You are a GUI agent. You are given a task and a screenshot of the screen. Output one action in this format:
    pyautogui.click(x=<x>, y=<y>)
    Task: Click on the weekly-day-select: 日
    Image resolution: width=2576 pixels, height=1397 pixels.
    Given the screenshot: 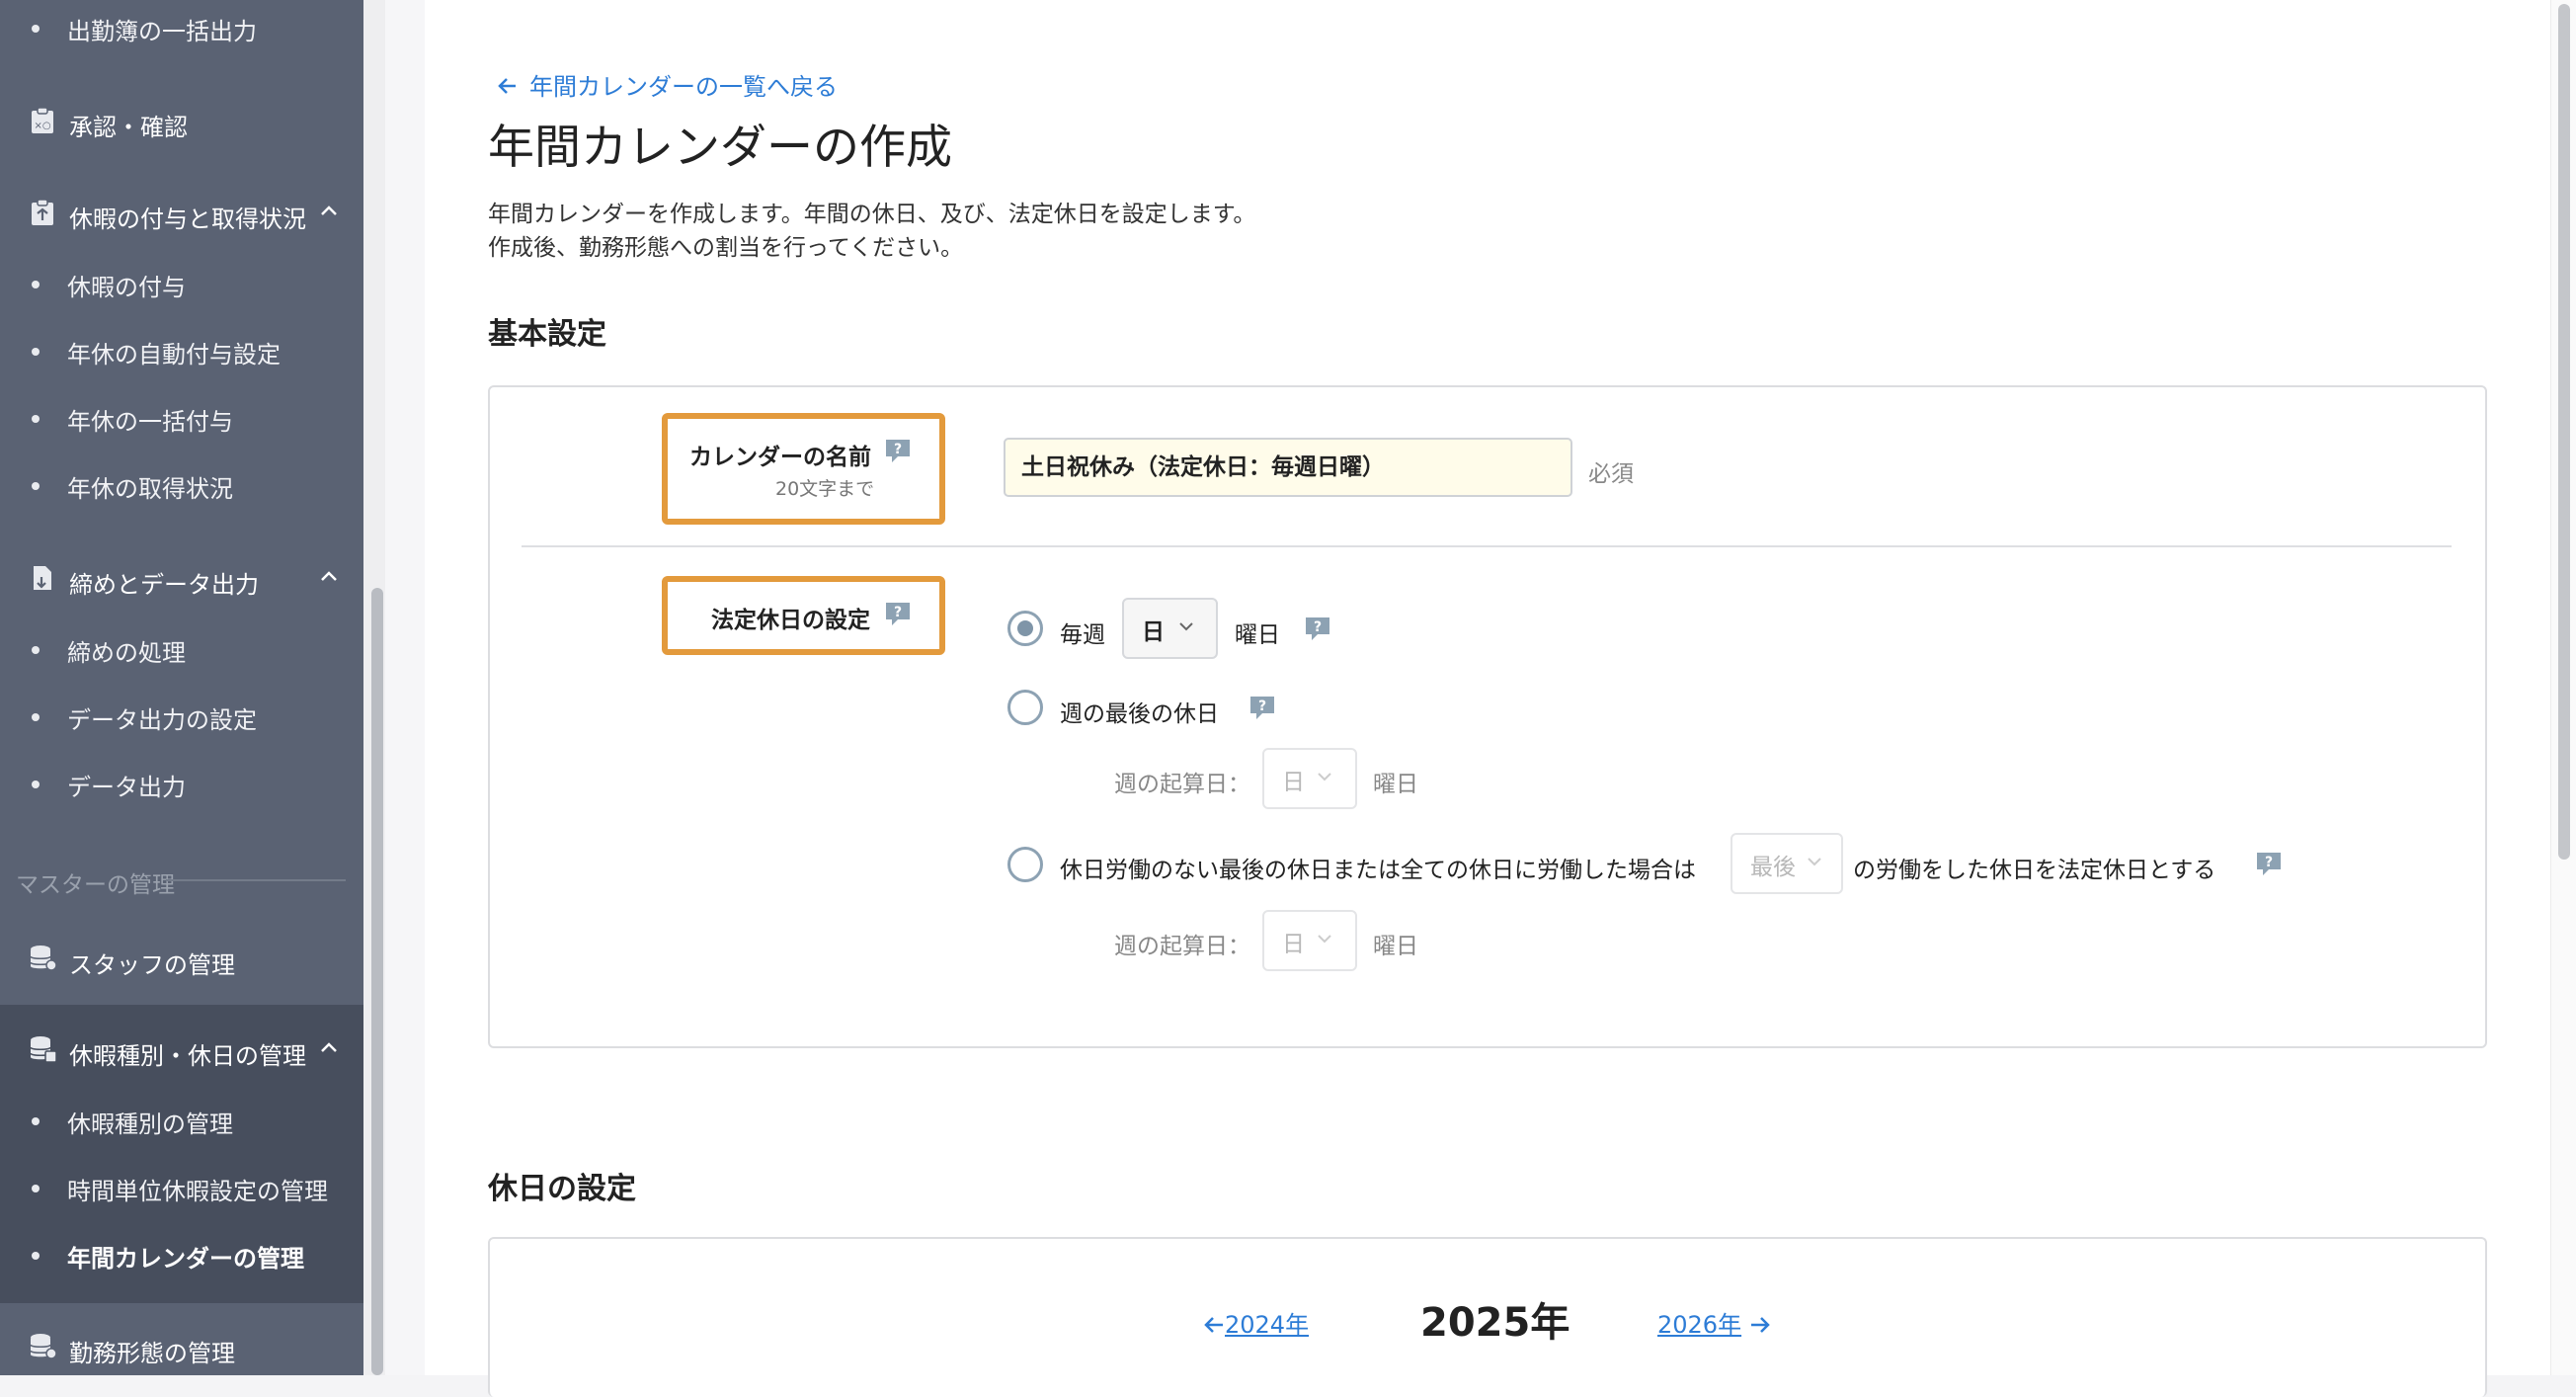 What is the action you would take?
    pyautogui.click(x=1170, y=628)
    